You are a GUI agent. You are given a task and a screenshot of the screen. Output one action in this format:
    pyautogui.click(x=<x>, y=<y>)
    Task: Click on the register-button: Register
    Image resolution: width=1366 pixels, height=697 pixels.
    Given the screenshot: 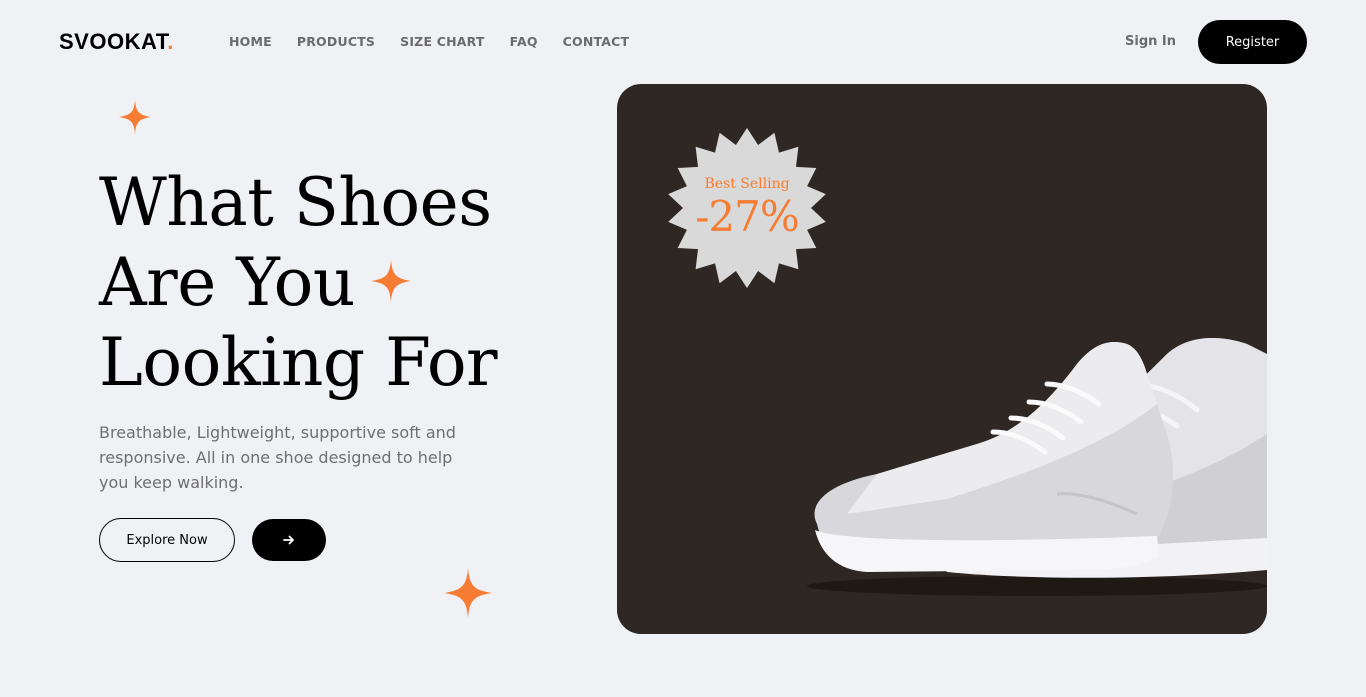 What is the action you would take?
    pyautogui.click(x=1252, y=42)
    